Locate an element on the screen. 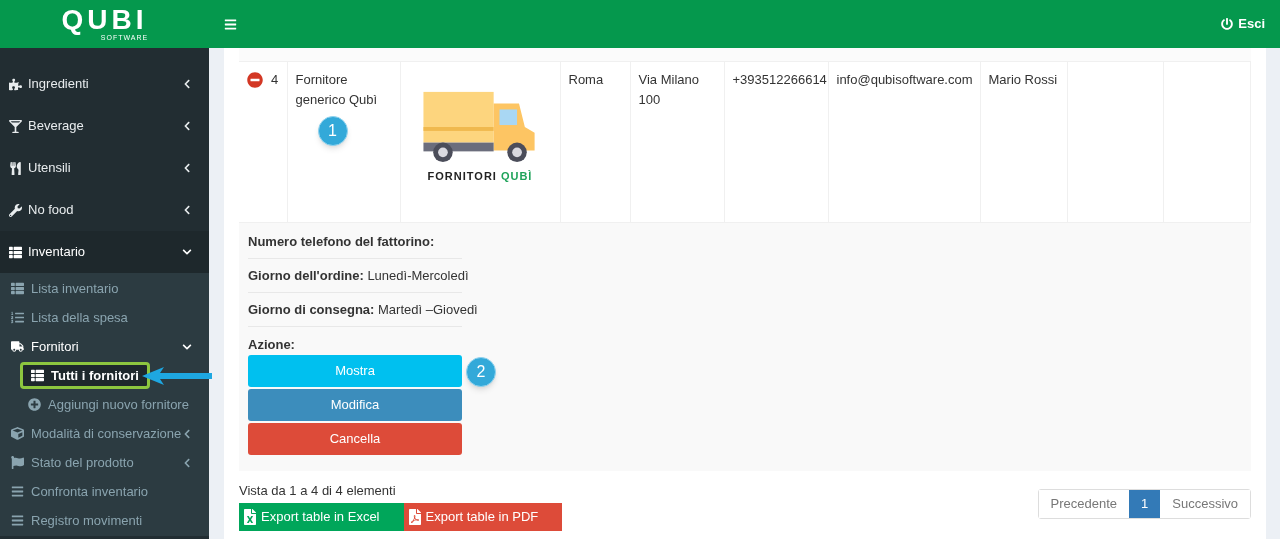 The height and width of the screenshot is (539, 1280). utensils-icon is located at coordinates (15, 168).